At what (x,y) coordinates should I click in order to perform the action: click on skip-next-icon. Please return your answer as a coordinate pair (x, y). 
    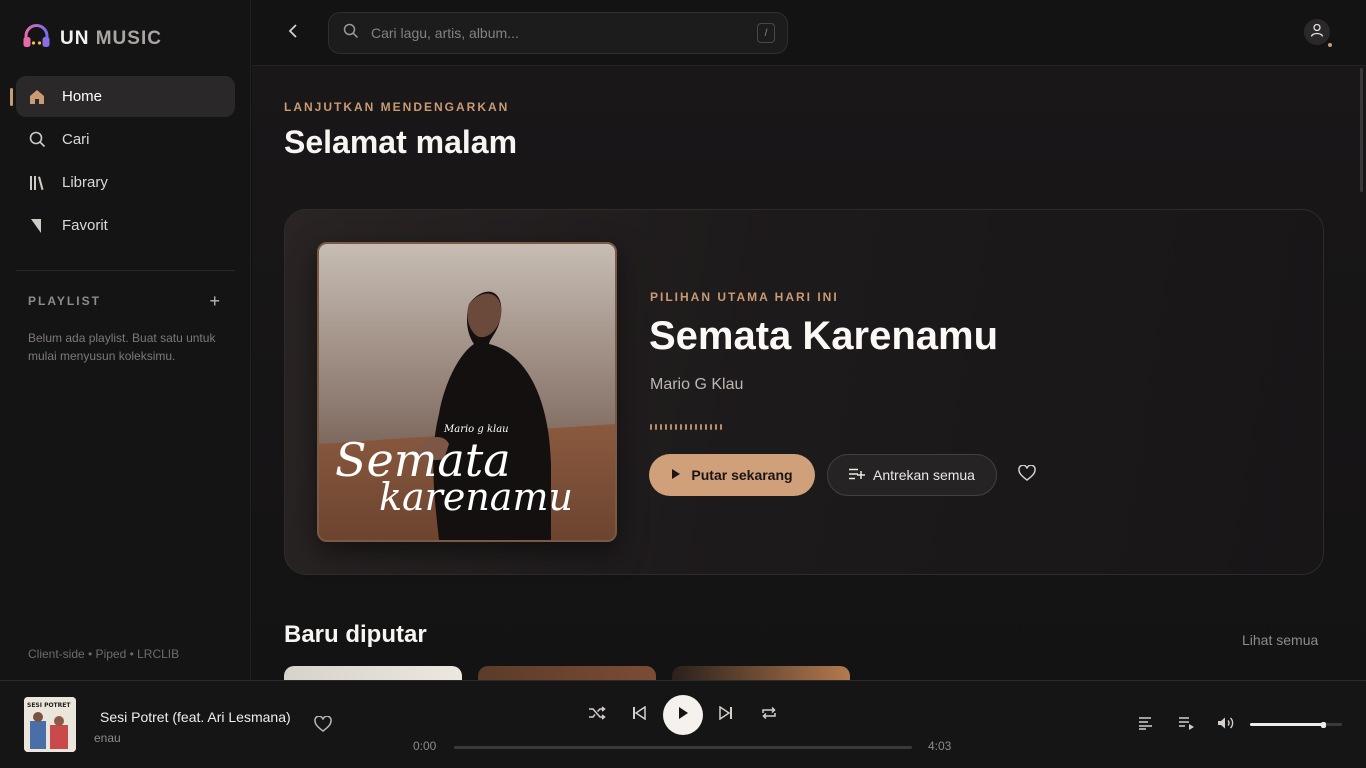
    Looking at the image, I should click on (726, 715).